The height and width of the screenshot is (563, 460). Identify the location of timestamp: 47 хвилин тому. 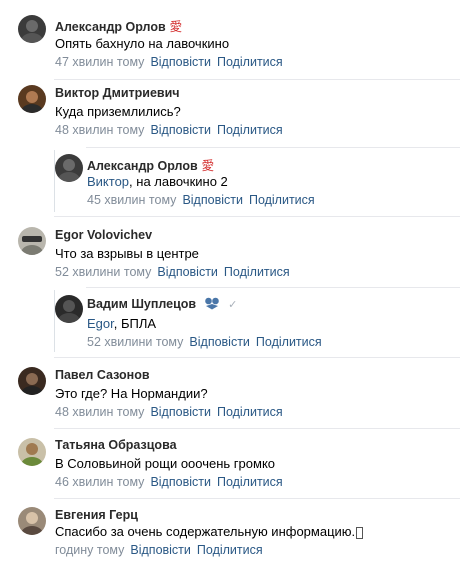
(99, 62).